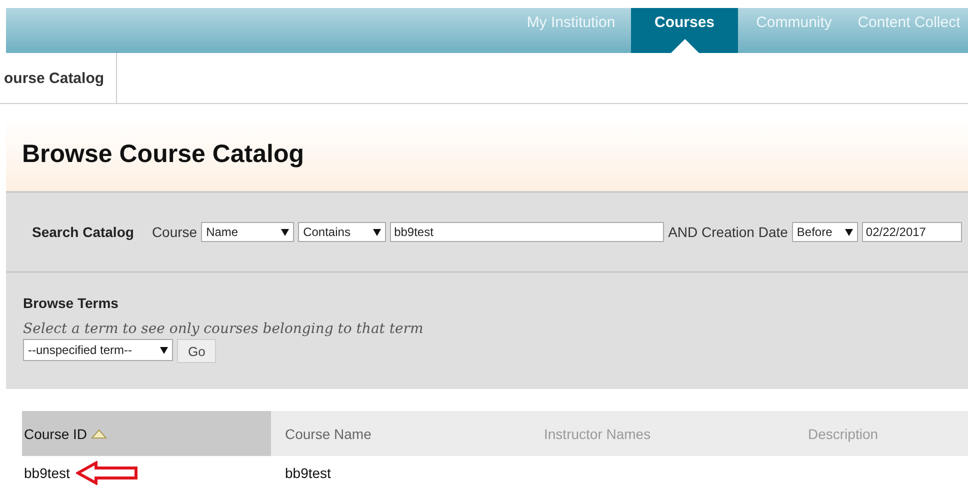 The width and height of the screenshot is (968, 491). I want to click on date-label: AND Creation Date, so click(728, 232).